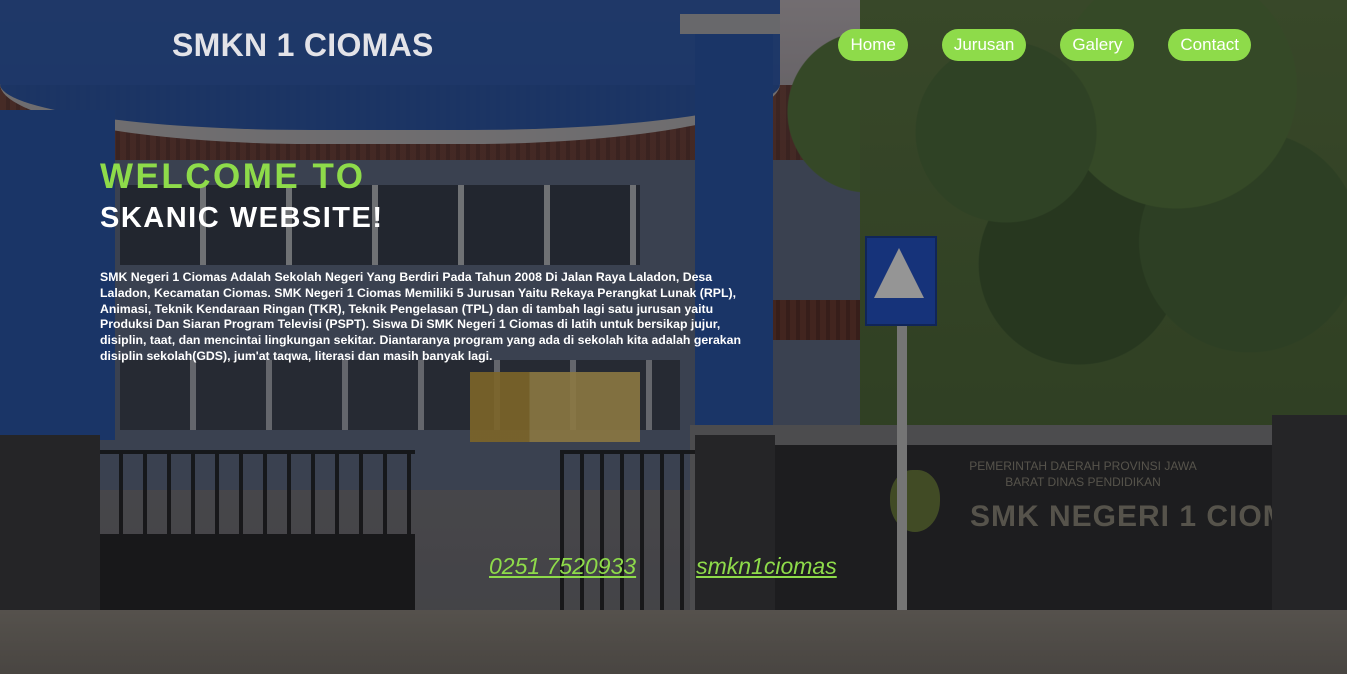 The height and width of the screenshot is (674, 1347). Describe the element at coordinates (873, 45) in the screenshot. I see `nav-home-button: Home` at that location.